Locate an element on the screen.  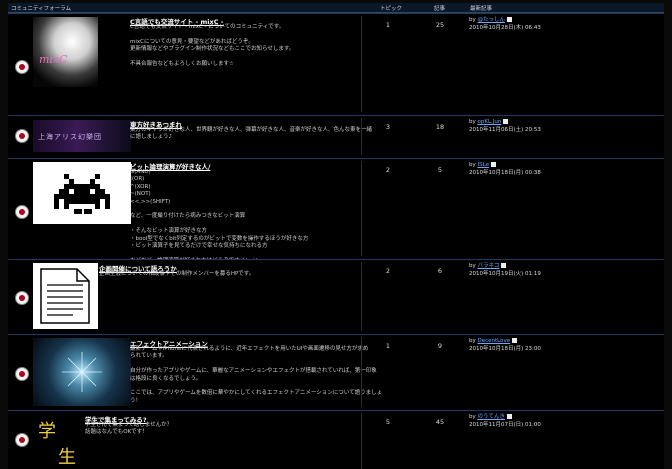
latest-user-link: opKL.Jun is located at coordinates (490, 122).